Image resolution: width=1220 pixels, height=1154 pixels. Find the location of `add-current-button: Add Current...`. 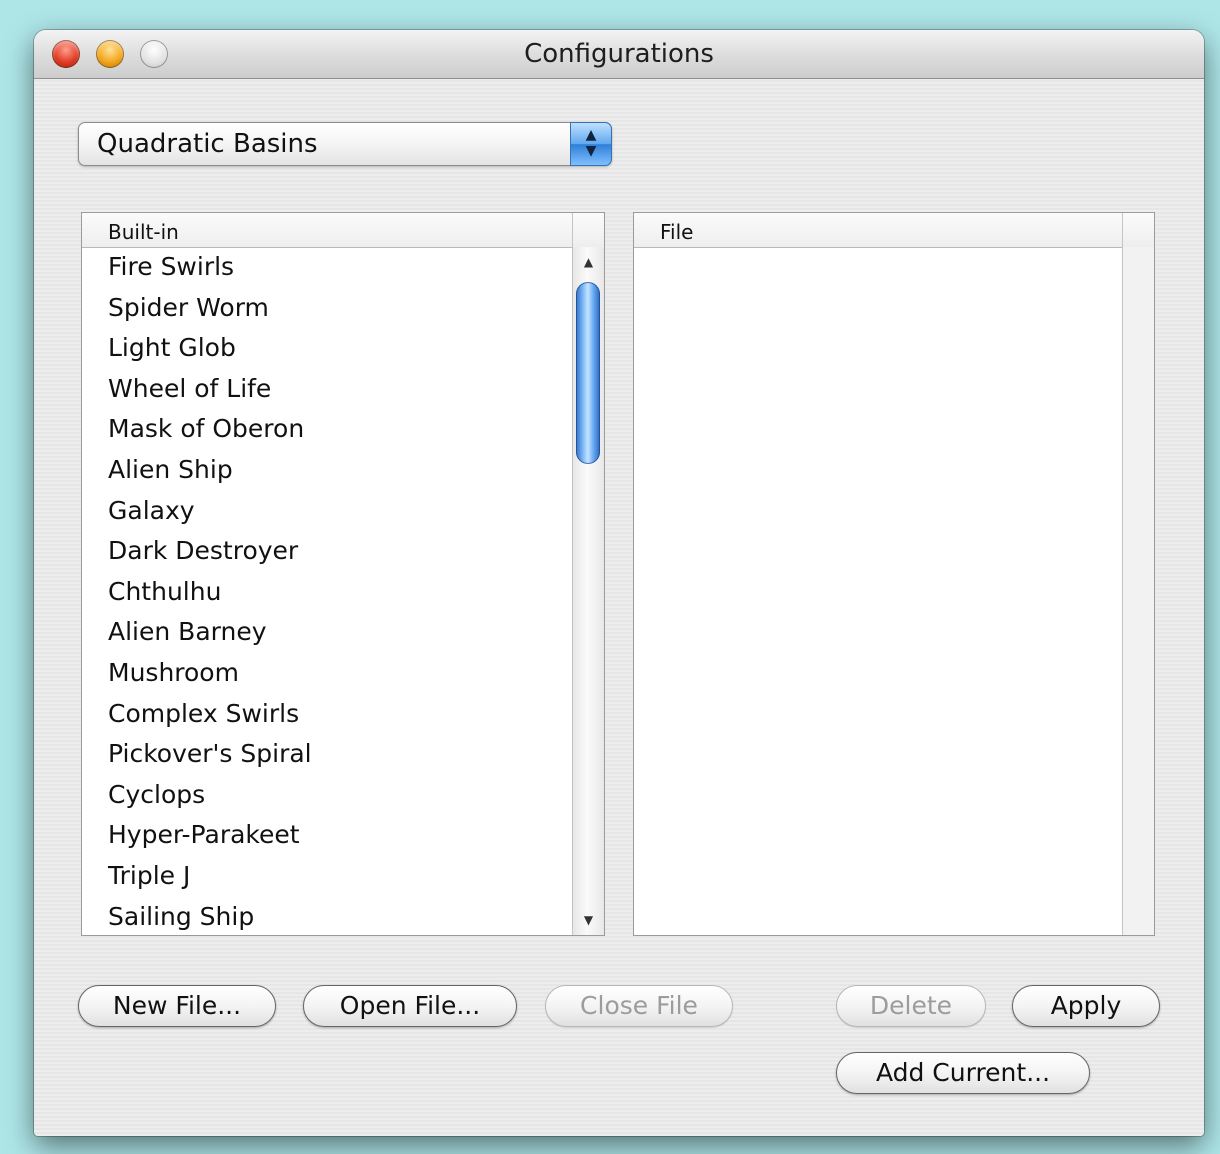

add-current-button: Add Current... is located at coordinates (963, 1073).